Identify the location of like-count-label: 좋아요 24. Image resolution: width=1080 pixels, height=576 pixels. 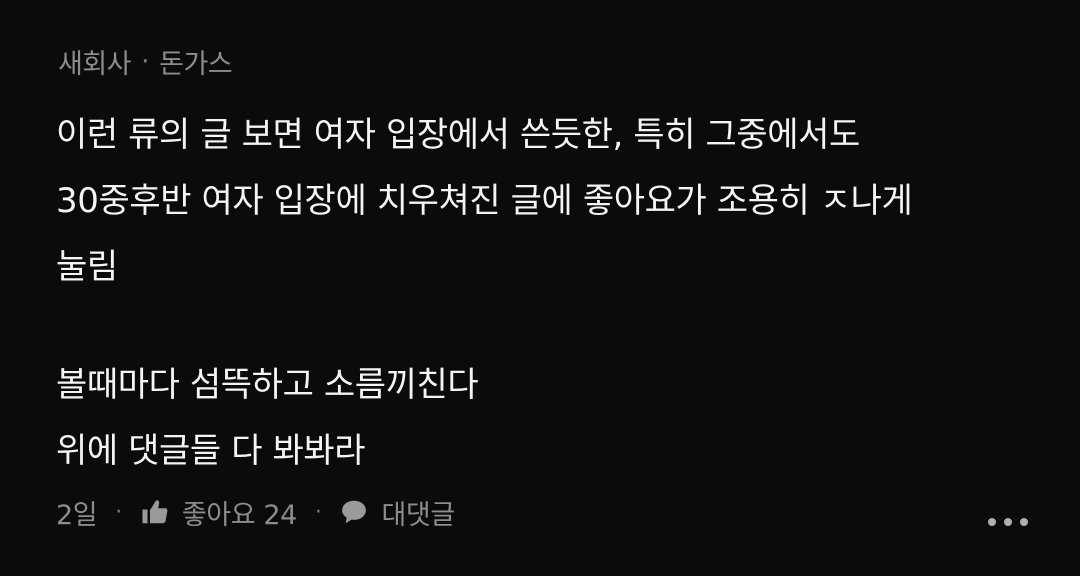
(239, 515).